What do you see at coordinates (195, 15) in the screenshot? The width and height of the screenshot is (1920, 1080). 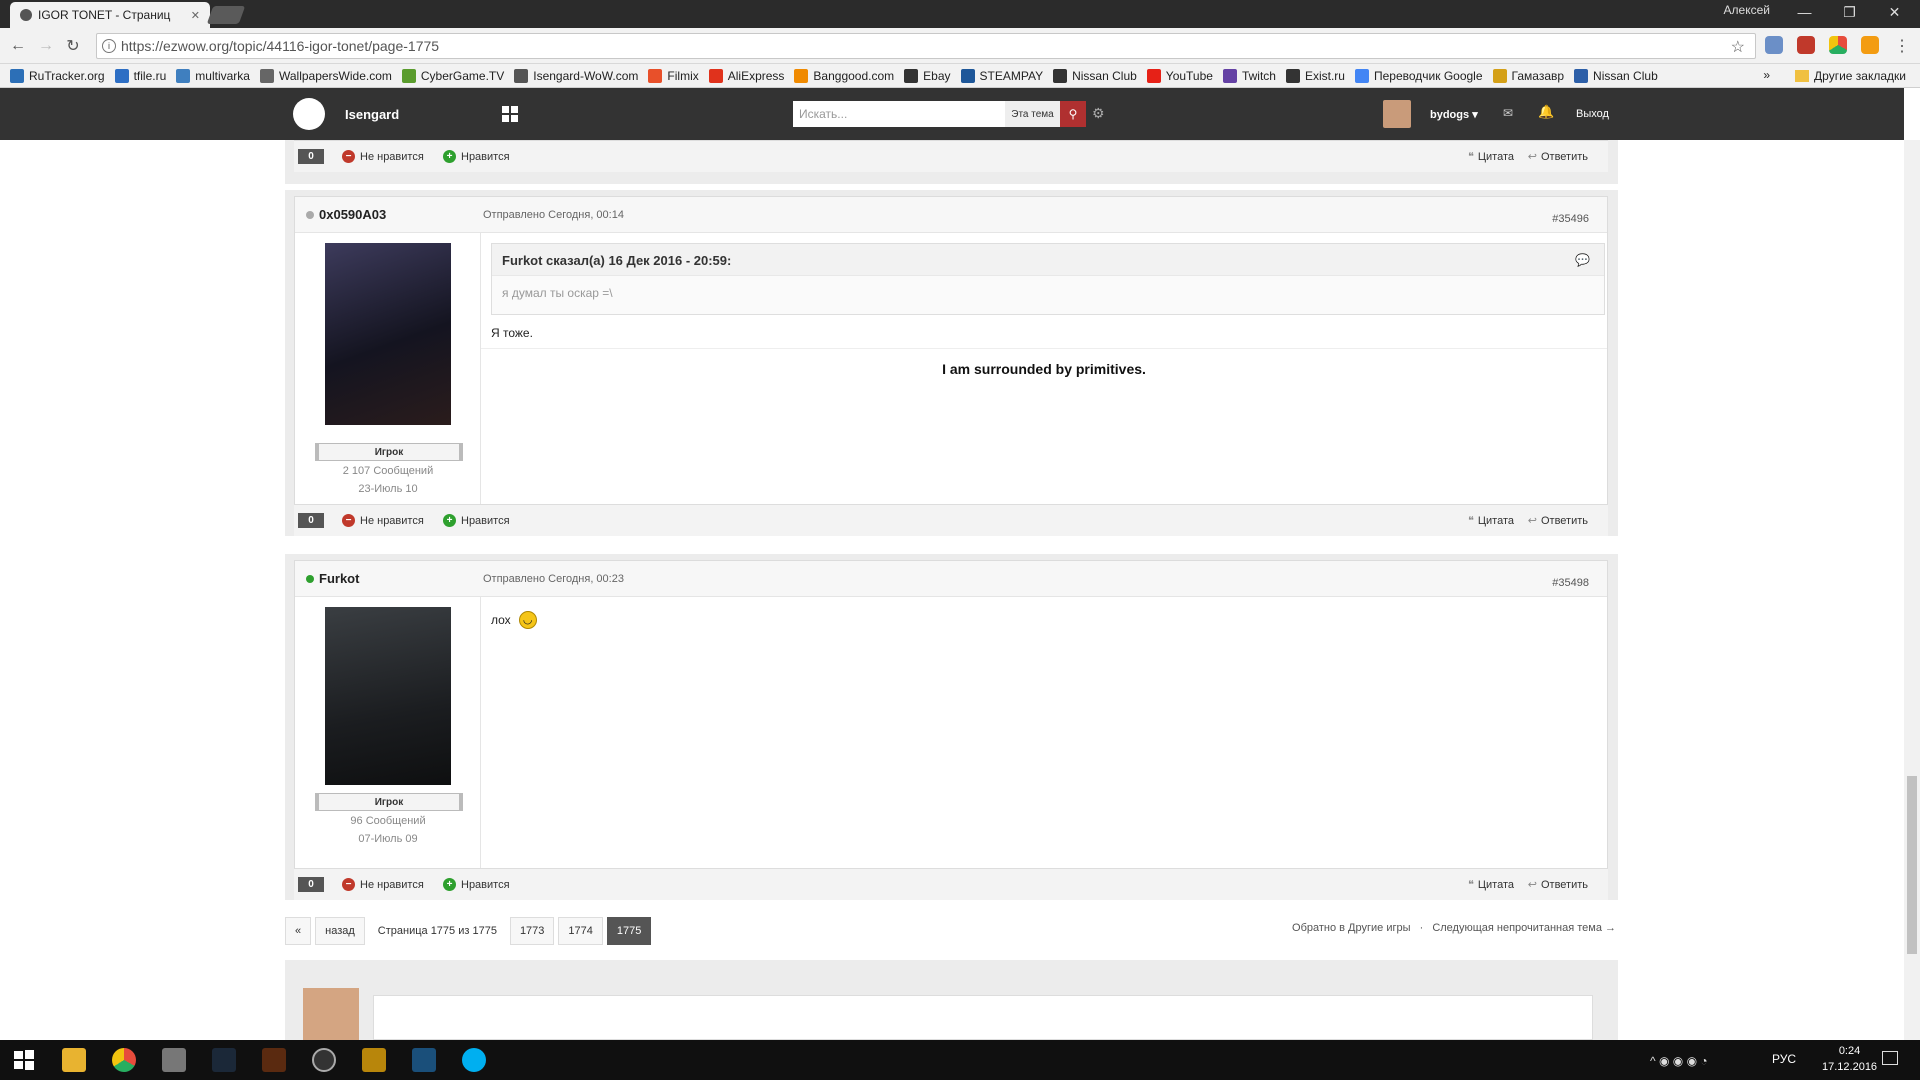 I see `tab-close-icon: ✕` at bounding box center [195, 15].